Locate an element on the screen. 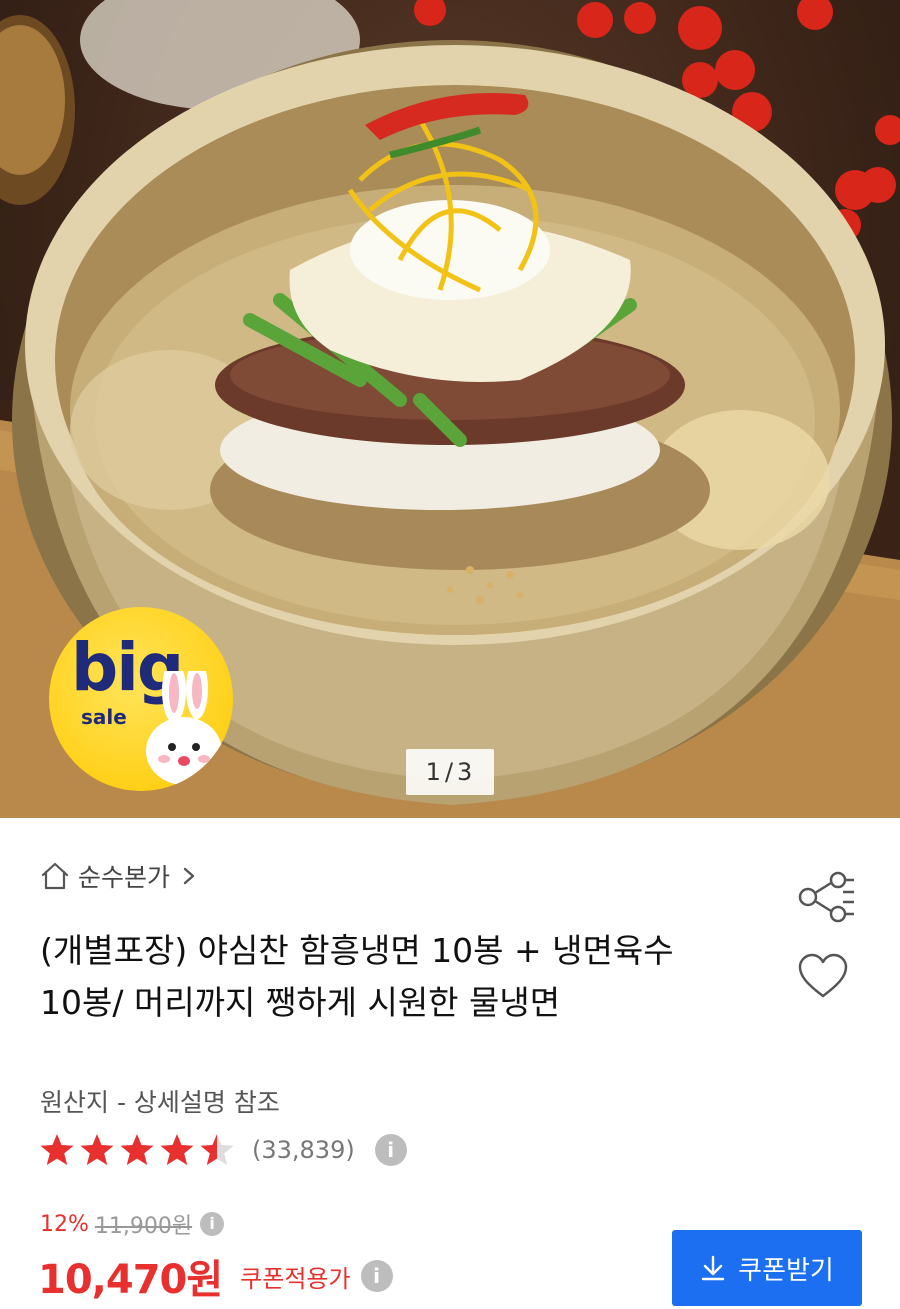 This screenshot has width=900, height=1309. original-price-row: 12% 11,900원 i is located at coordinates (132, 1224).